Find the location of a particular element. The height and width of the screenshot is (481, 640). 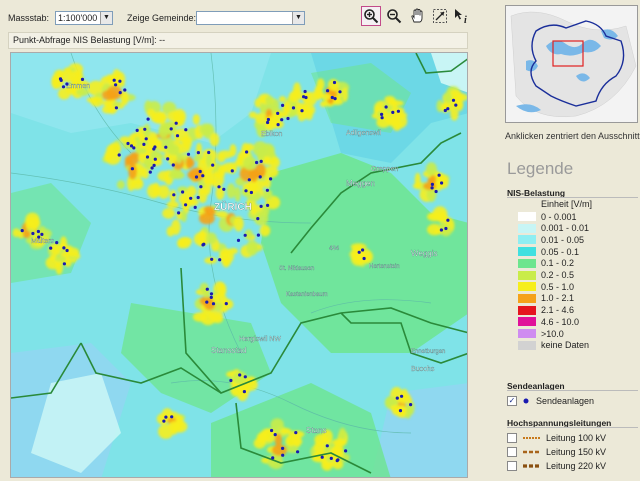

powerline-checkbox is located at coordinates (512, 452).